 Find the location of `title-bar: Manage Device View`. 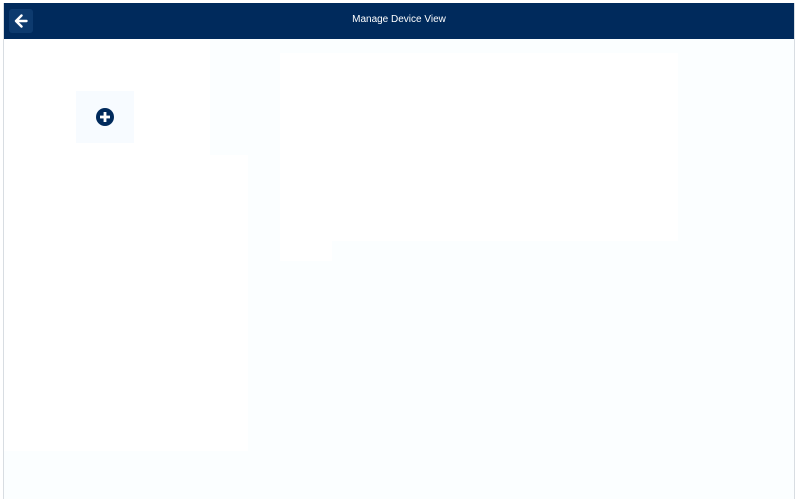

title-bar: Manage Device View is located at coordinates (399, 21).